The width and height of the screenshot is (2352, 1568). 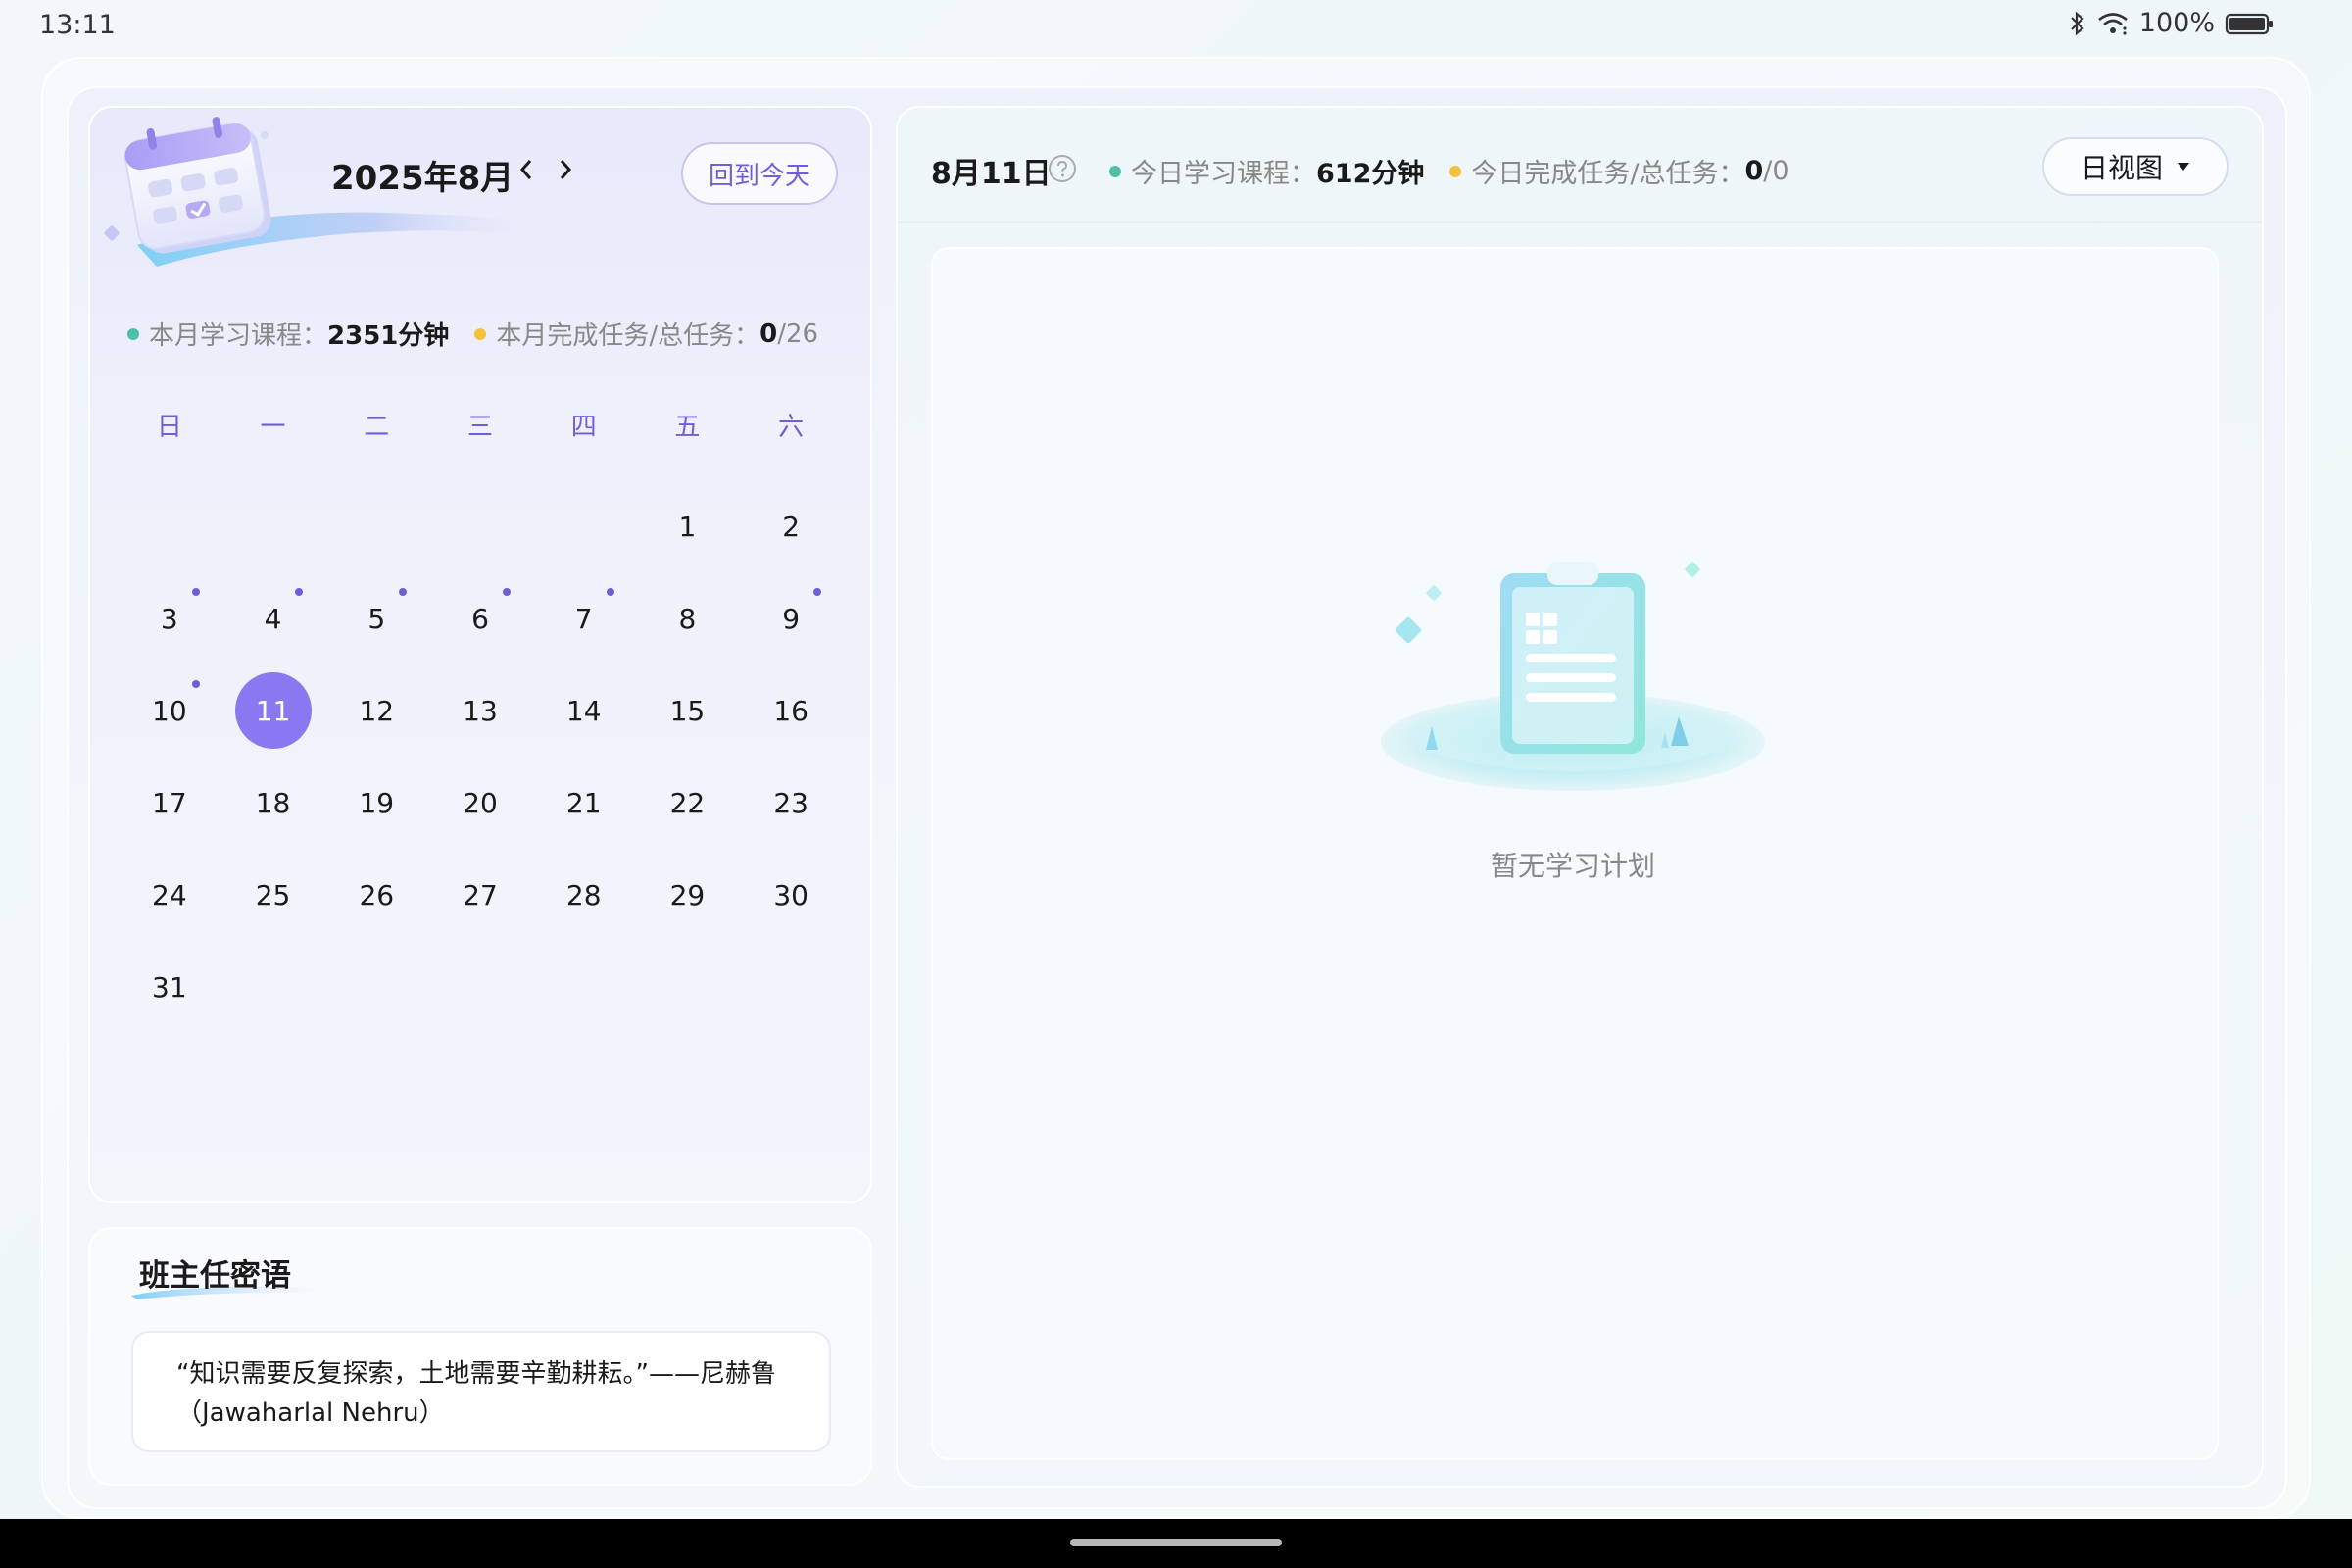 What do you see at coordinates (2113, 23) in the screenshot?
I see `wifi-icon` at bounding box center [2113, 23].